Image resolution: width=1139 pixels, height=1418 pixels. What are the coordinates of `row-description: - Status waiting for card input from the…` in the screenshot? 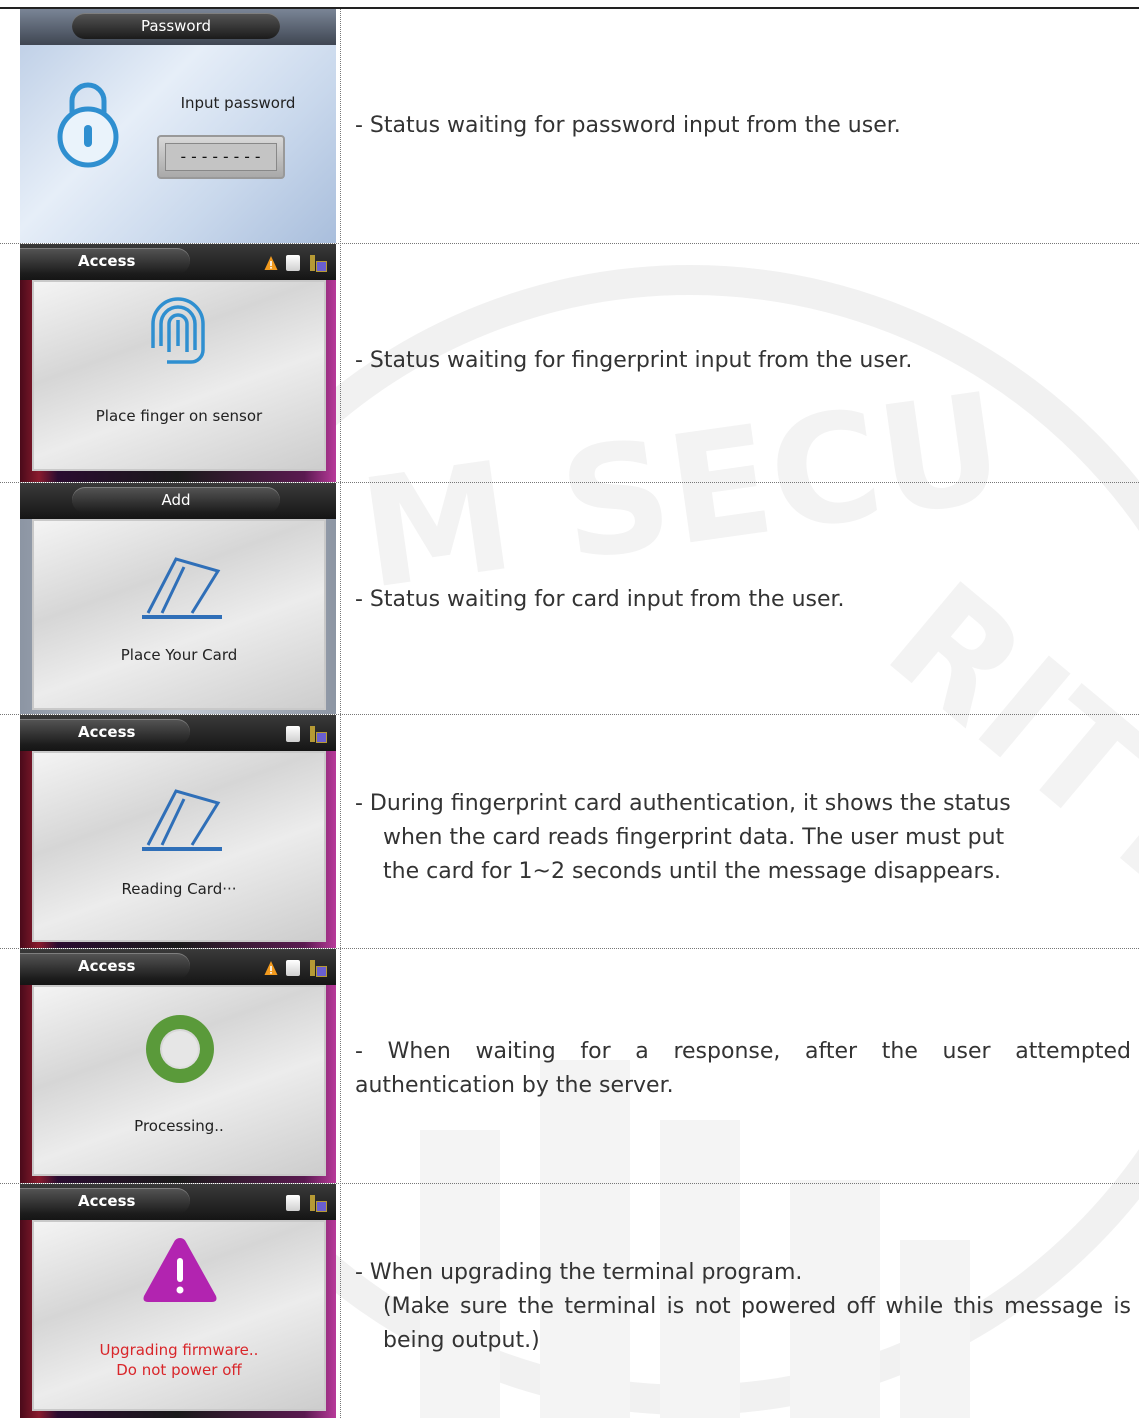 It's located at (600, 599).